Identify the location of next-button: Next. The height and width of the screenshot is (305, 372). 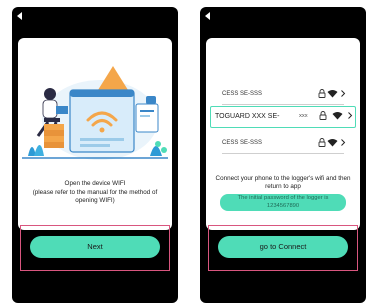
(95, 247).